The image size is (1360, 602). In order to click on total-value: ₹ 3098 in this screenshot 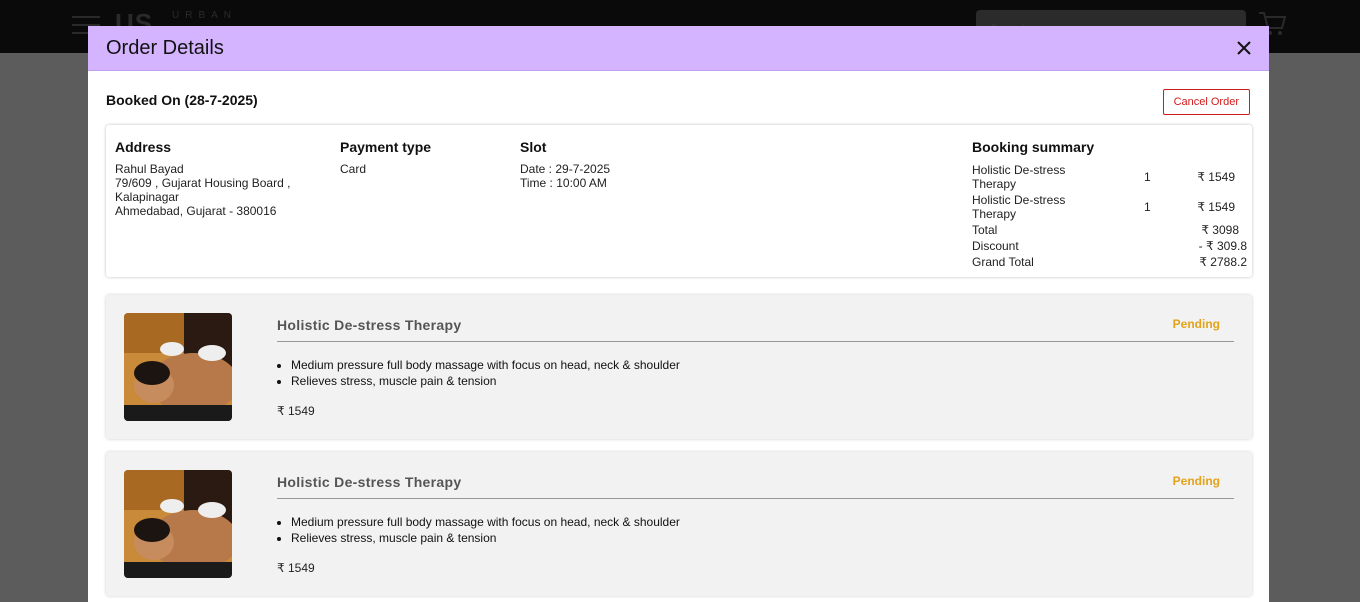, I will do `click(1220, 230)`.